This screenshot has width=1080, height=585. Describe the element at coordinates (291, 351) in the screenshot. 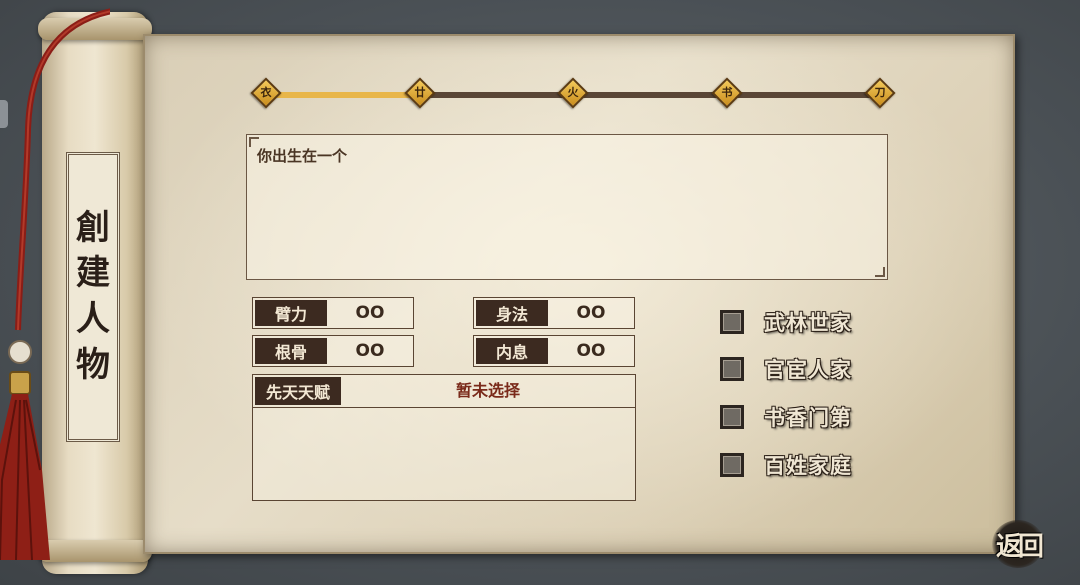

I see `stat-label: 根骨` at that location.